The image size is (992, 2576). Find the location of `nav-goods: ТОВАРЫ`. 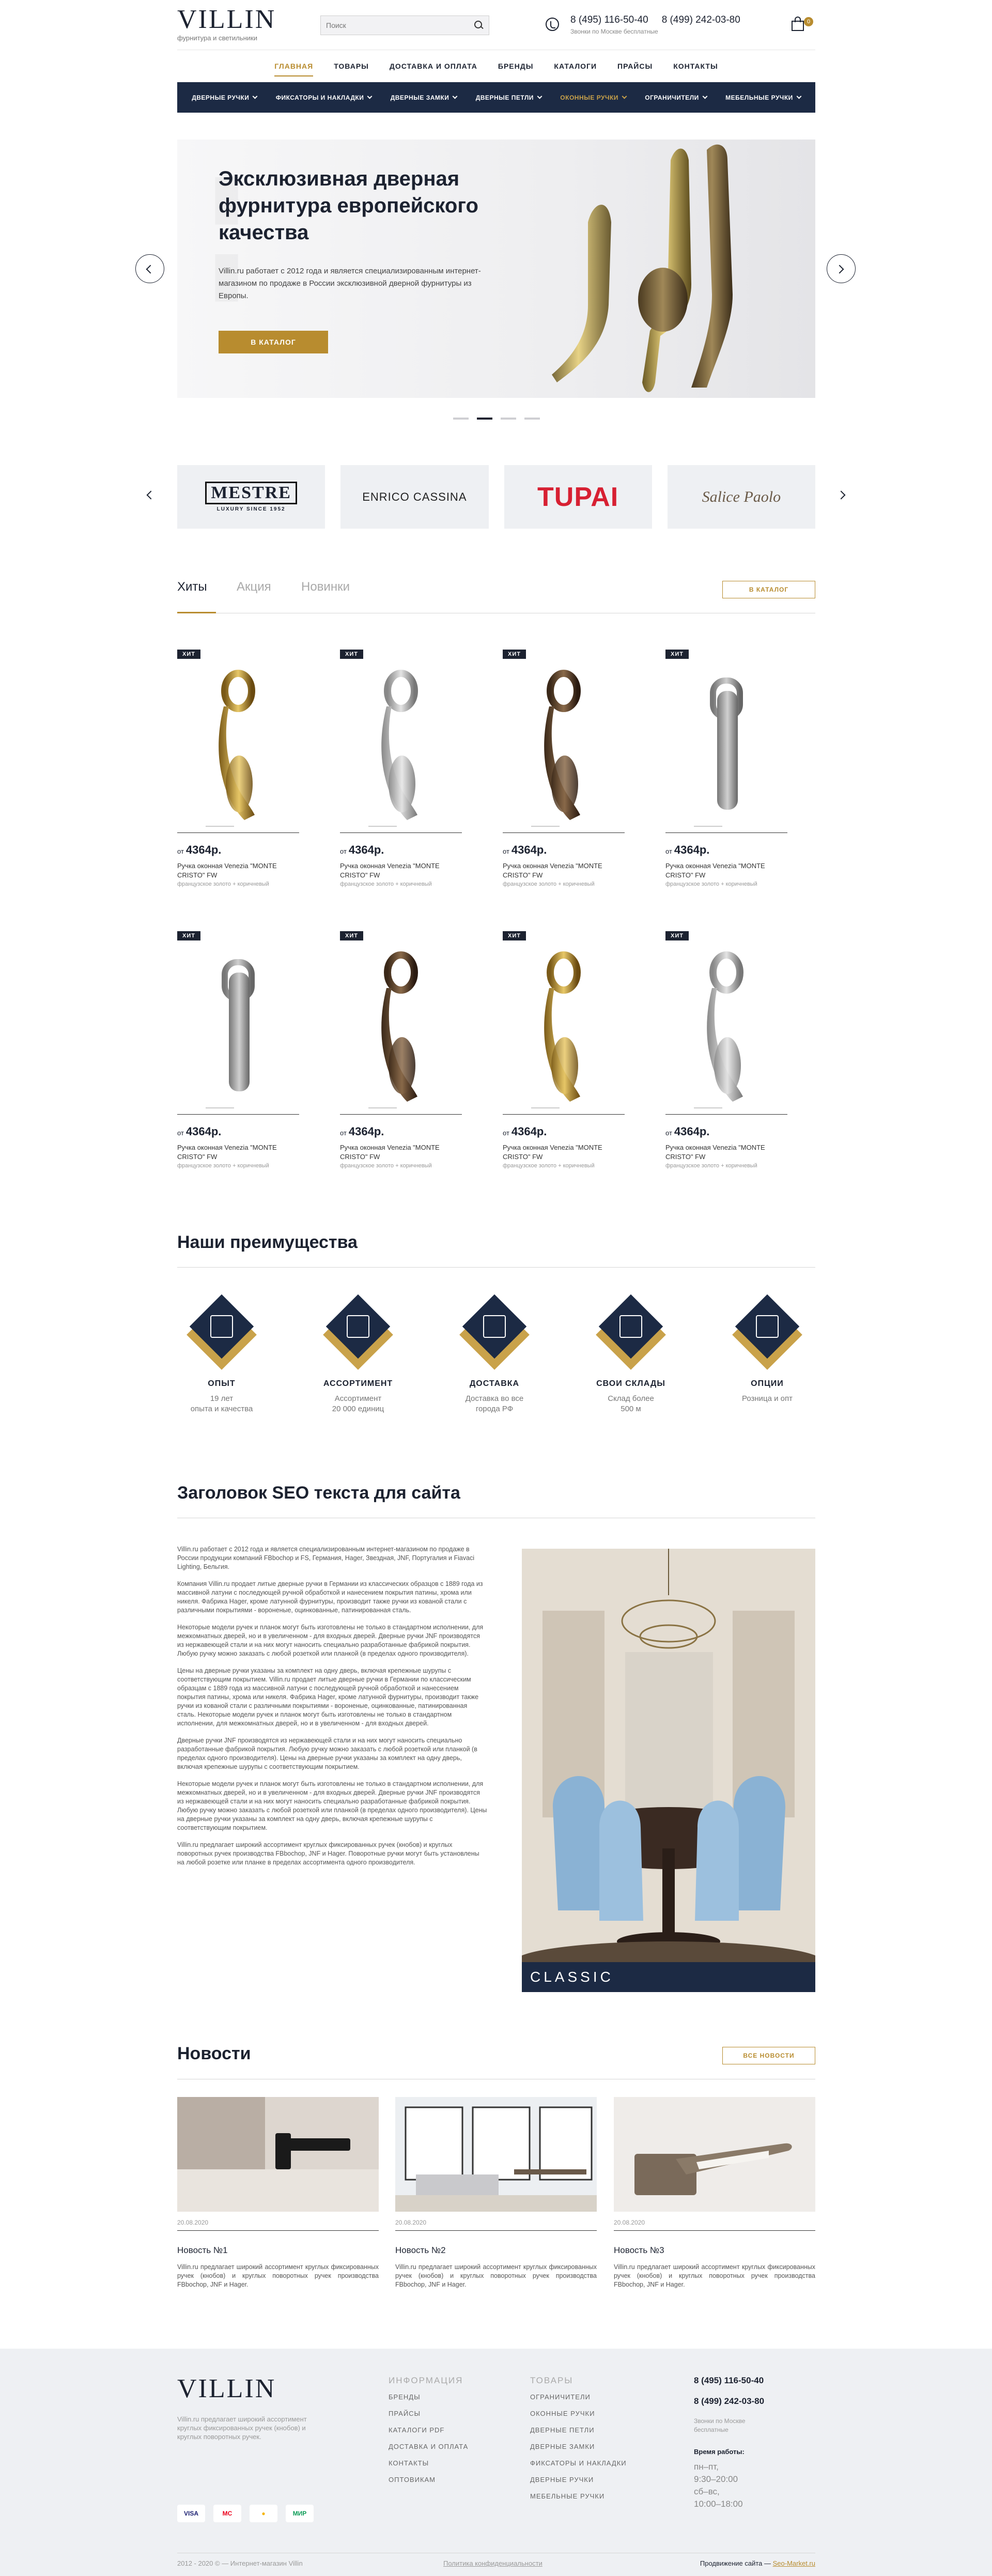

nav-goods: ТОВАРЫ is located at coordinates (351, 66).